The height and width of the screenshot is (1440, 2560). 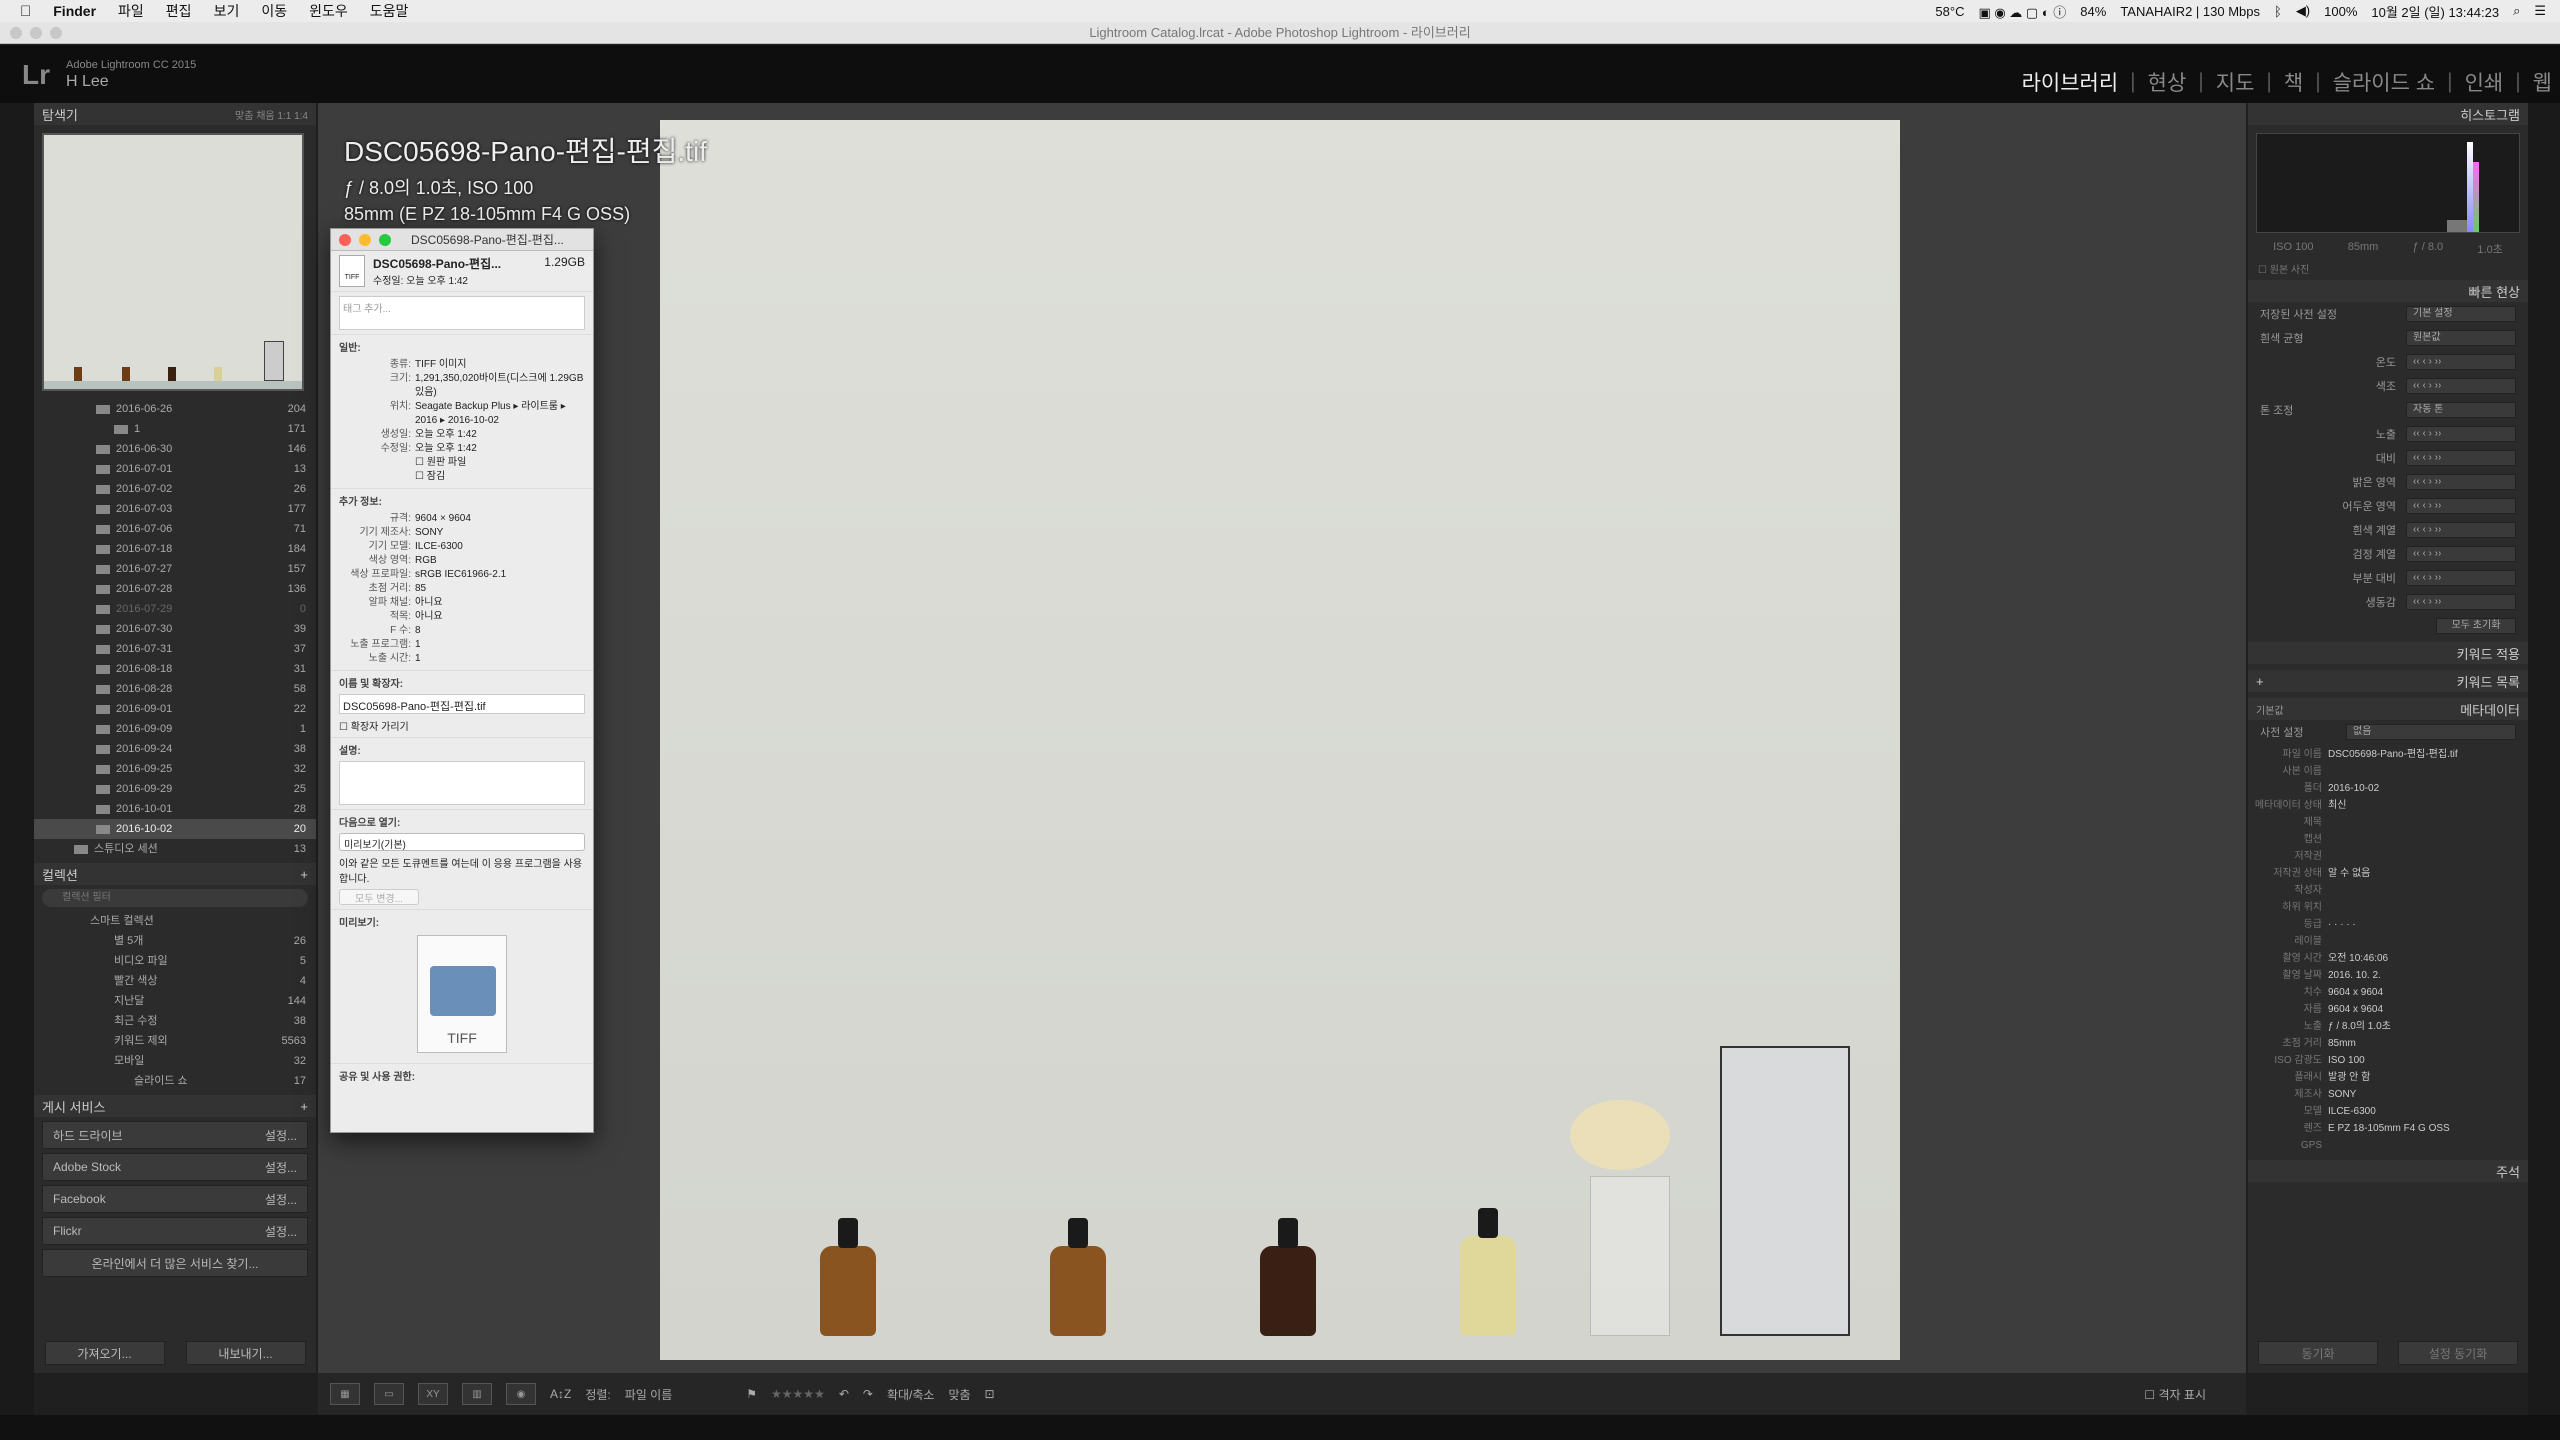 What do you see at coordinates (175, 789) in the screenshot?
I see `folder-row: 2016-09-29 25` at bounding box center [175, 789].